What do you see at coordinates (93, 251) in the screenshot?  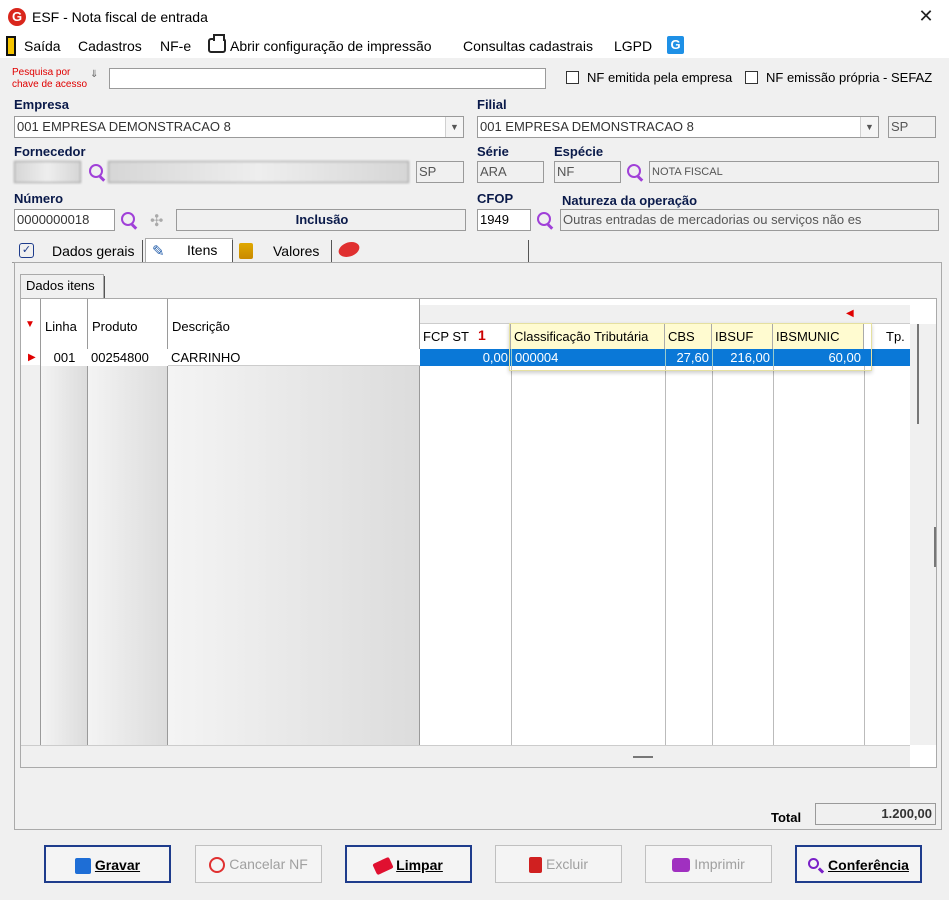 I see `tab-dados-gerais: Dados gerais` at bounding box center [93, 251].